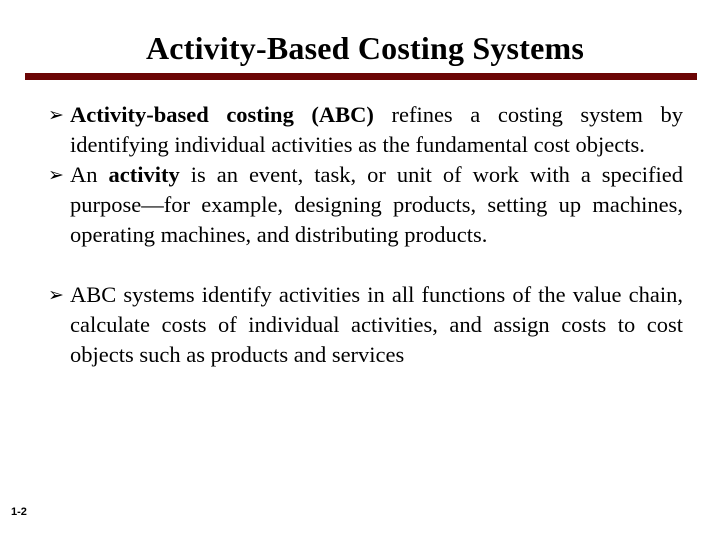 The image size is (720, 540). I want to click on bullet-lead-text: An, so click(89, 174).